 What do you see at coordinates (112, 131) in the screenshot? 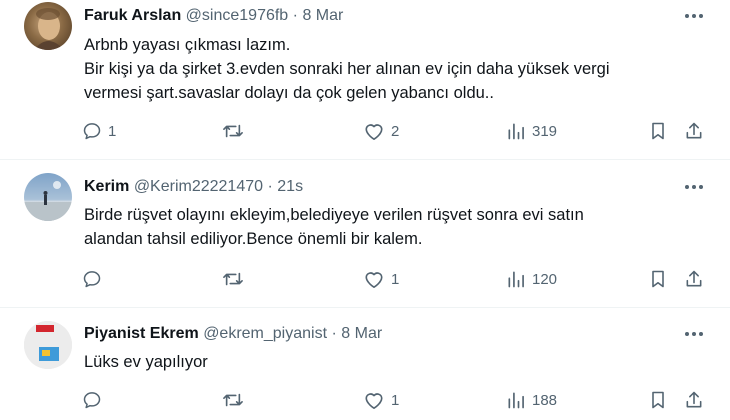
I see `reply-count: 1` at bounding box center [112, 131].